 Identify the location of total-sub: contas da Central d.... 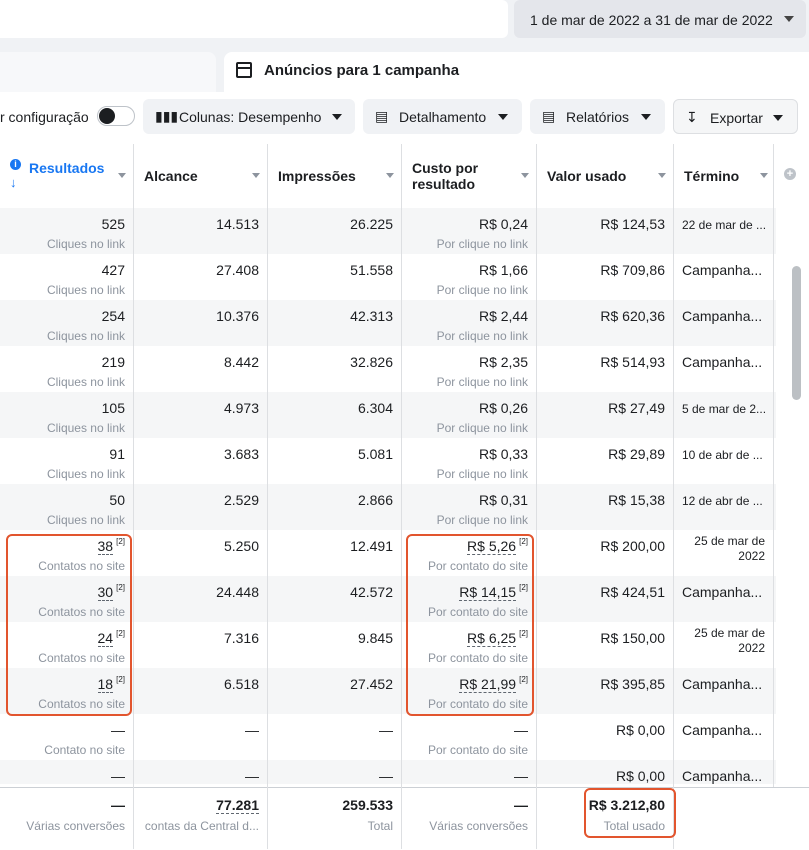
(201, 826).